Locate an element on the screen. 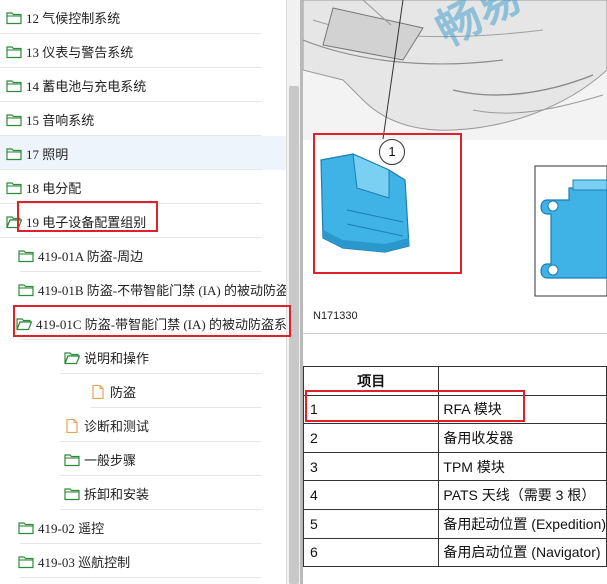 This screenshot has width=607, height=584. tree-item-label: 诊断和测试 is located at coordinates (117, 426).